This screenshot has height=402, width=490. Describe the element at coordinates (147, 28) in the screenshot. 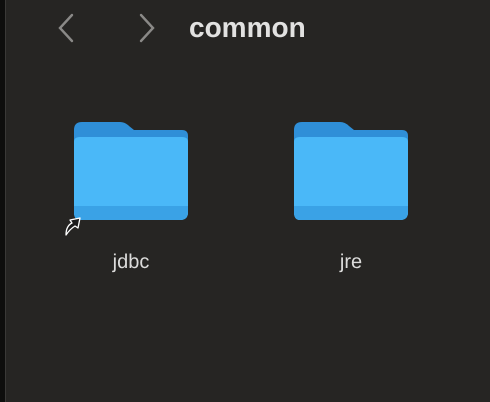

I see `chevron-right-icon` at that location.